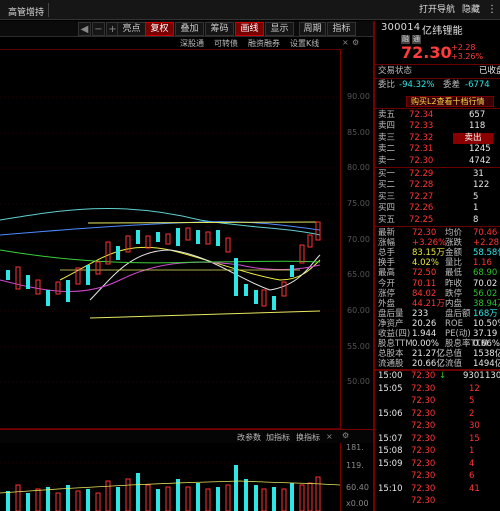 This screenshot has width=500, height=511. I want to click on tape-volume: 5, so click(472, 401).